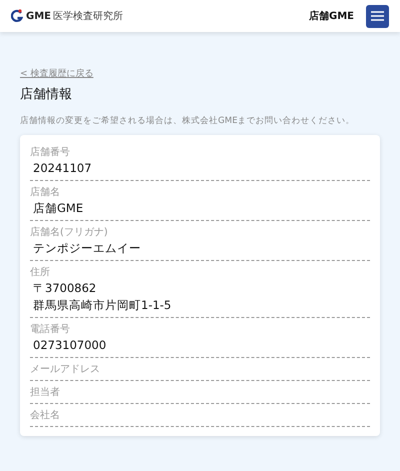  Describe the element at coordinates (57, 75) in the screenshot. I see `back-link: < 検査履歴に戻る` at that location.